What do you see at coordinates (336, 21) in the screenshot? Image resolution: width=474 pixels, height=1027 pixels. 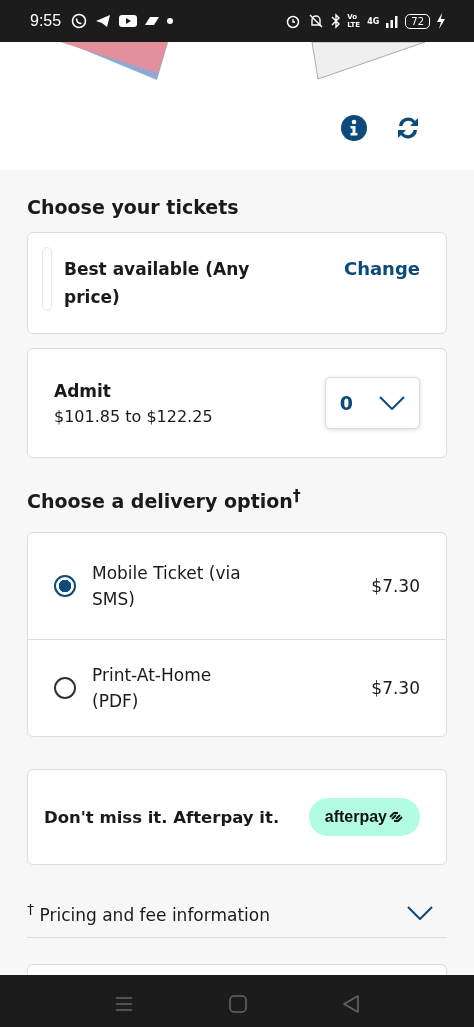 I see `bluetooth-icon` at bounding box center [336, 21].